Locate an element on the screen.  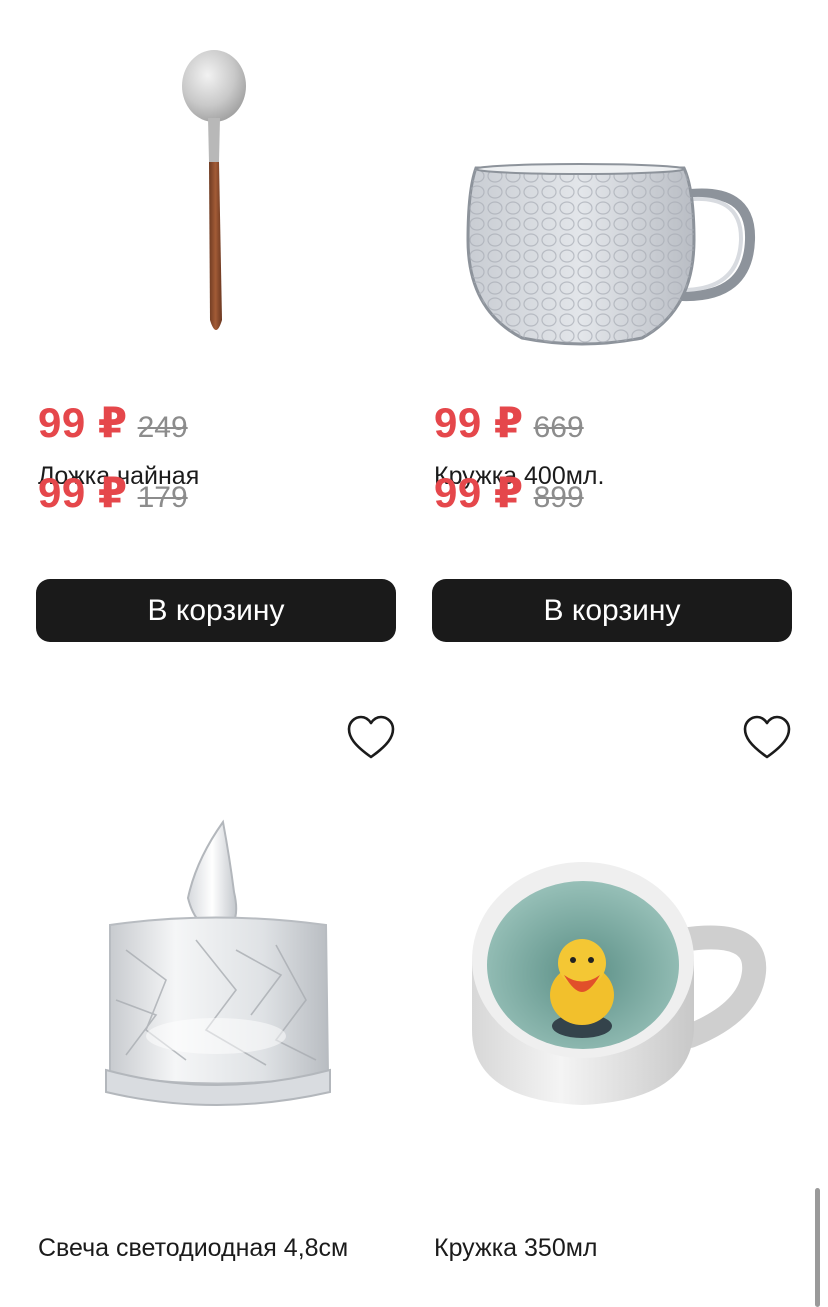
product-name: Кружка 350мл is located at coordinates (516, 1248).